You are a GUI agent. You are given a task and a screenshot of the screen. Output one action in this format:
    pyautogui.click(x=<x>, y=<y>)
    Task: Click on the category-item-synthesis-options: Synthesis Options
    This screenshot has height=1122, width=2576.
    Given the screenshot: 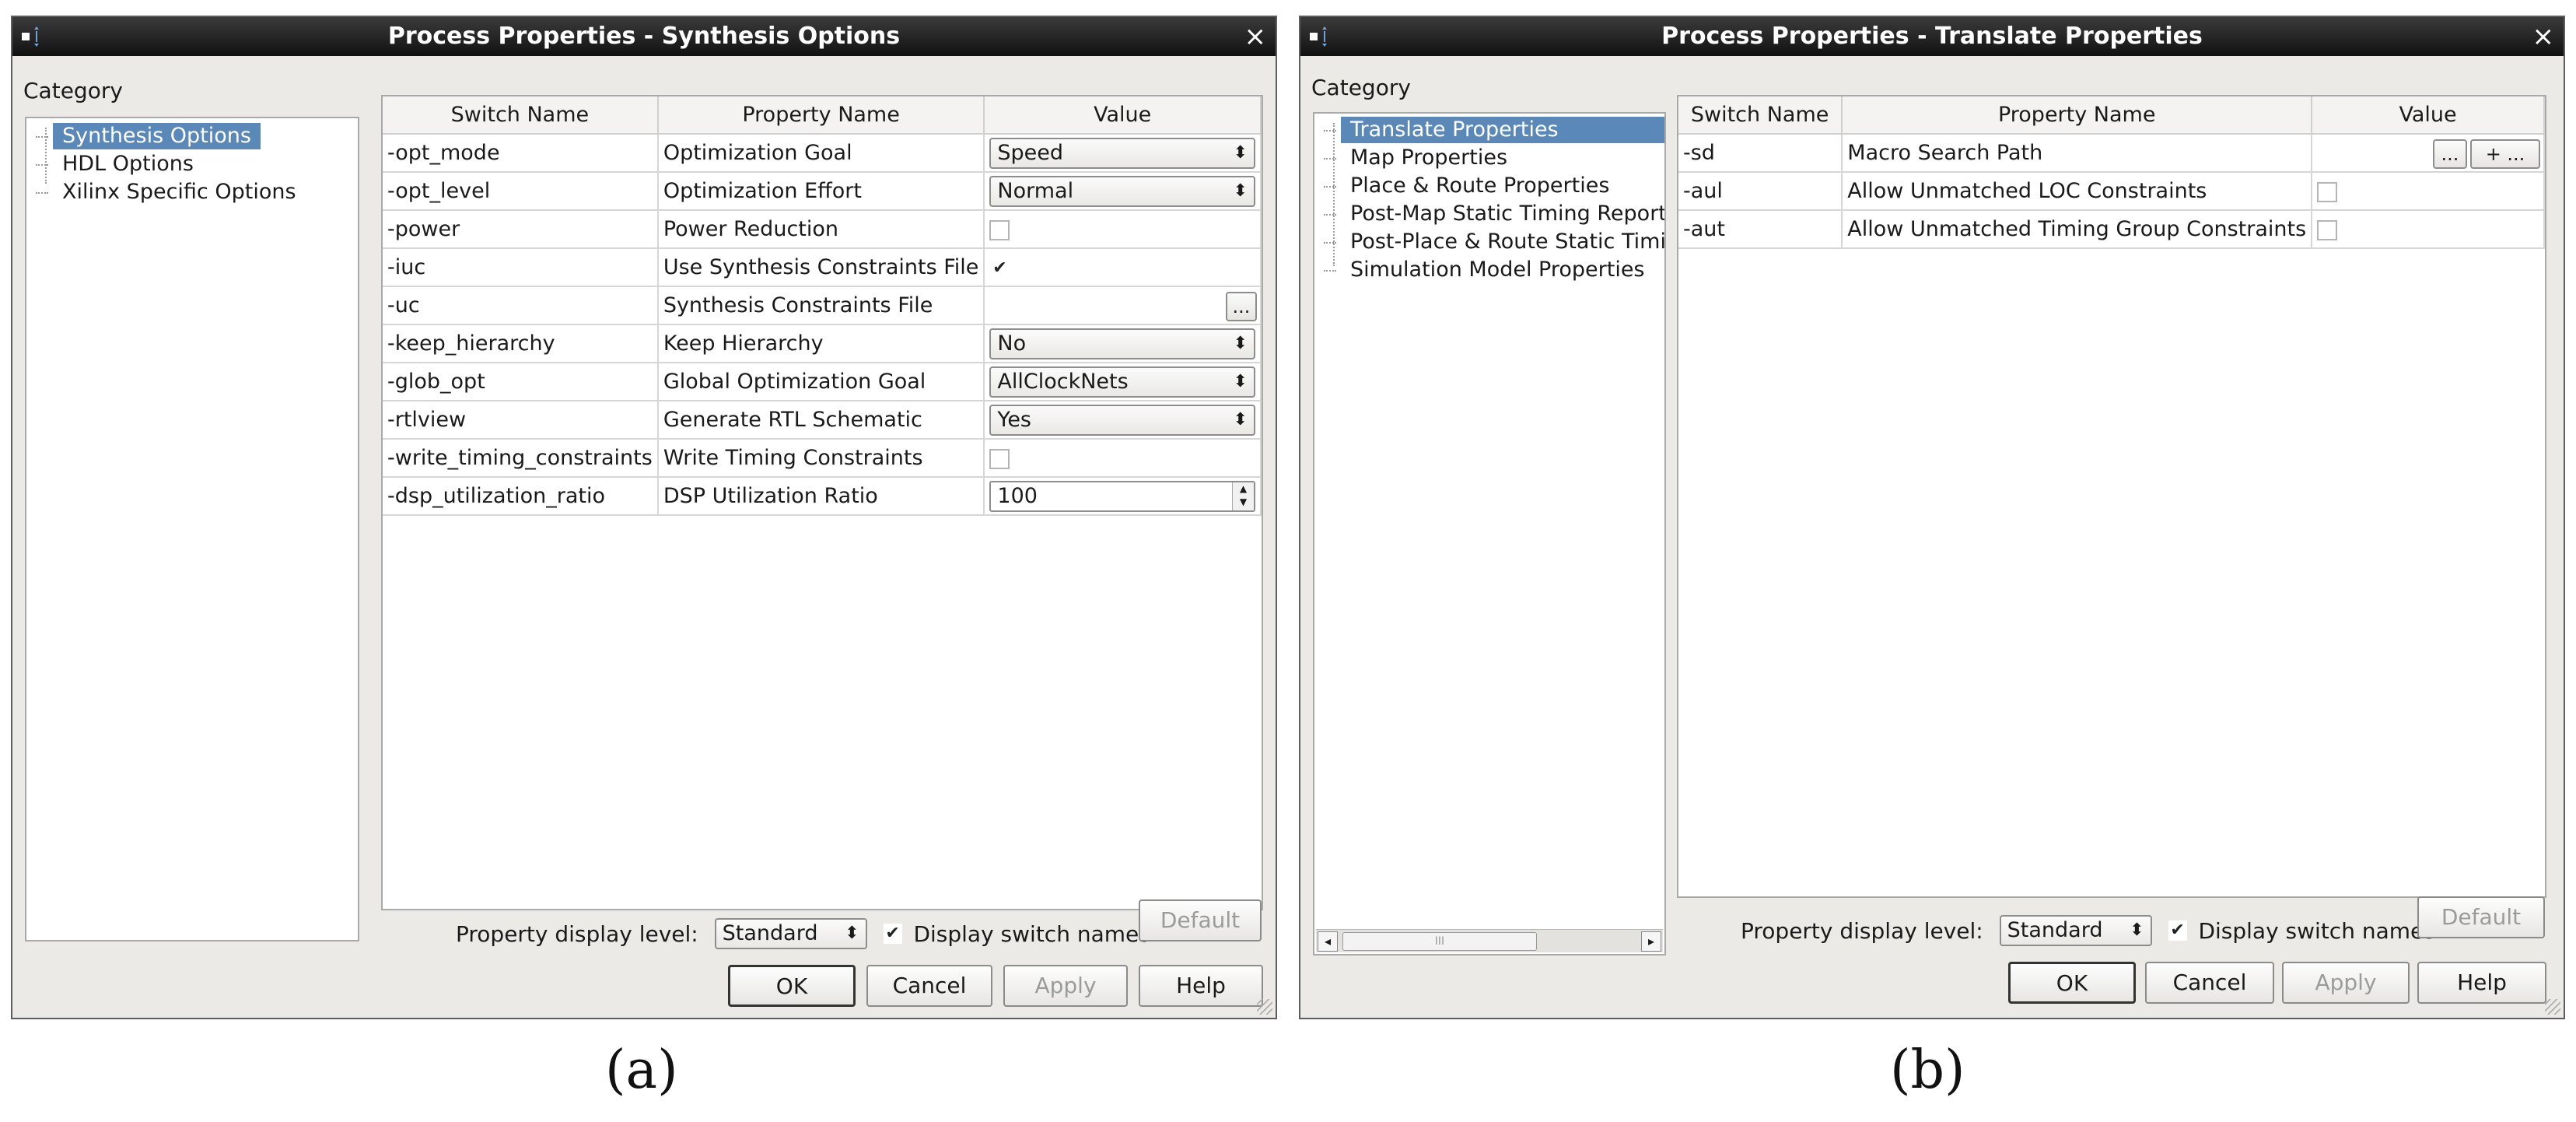 What is the action you would take?
    pyautogui.click(x=149, y=136)
    